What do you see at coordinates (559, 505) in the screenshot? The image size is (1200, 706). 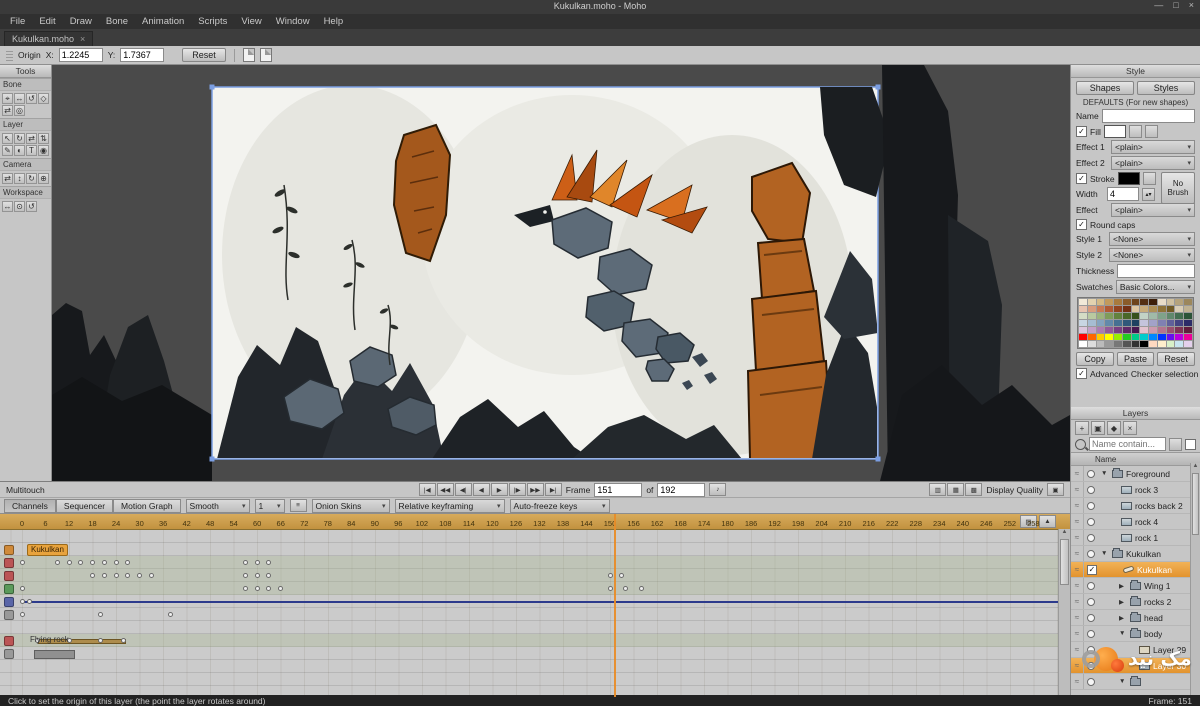 I see `auto-freeze-dropdown: Auto-freeze keys` at bounding box center [559, 505].